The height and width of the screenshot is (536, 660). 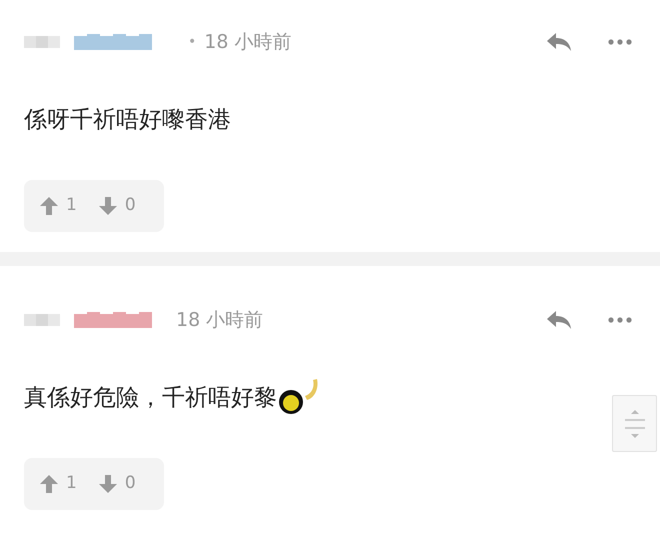 What do you see at coordinates (127, 120) in the screenshot?
I see `comment-text: 係呀千祈唔好嚟香港` at bounding box center [127, 120].